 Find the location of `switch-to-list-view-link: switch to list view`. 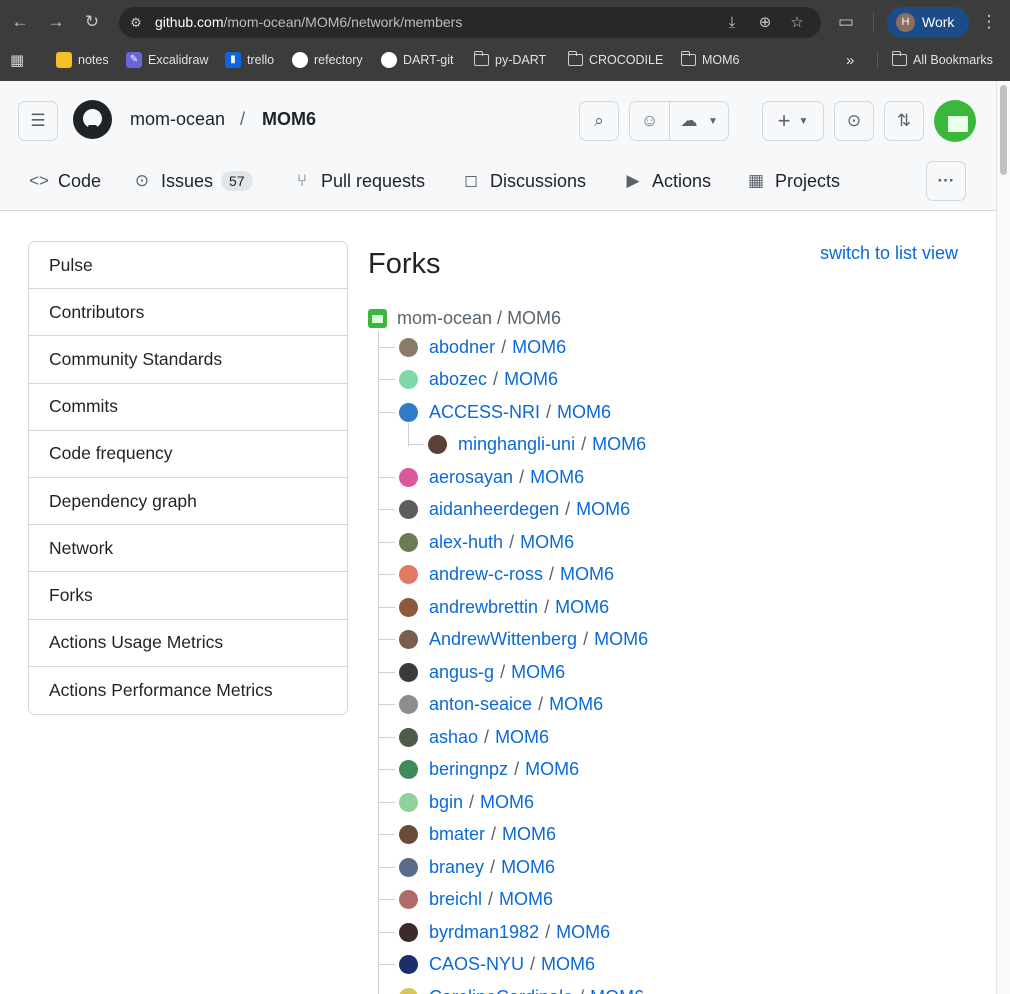

switch-to-list-view-link: switch to list view is located at coordinates (889, 253).